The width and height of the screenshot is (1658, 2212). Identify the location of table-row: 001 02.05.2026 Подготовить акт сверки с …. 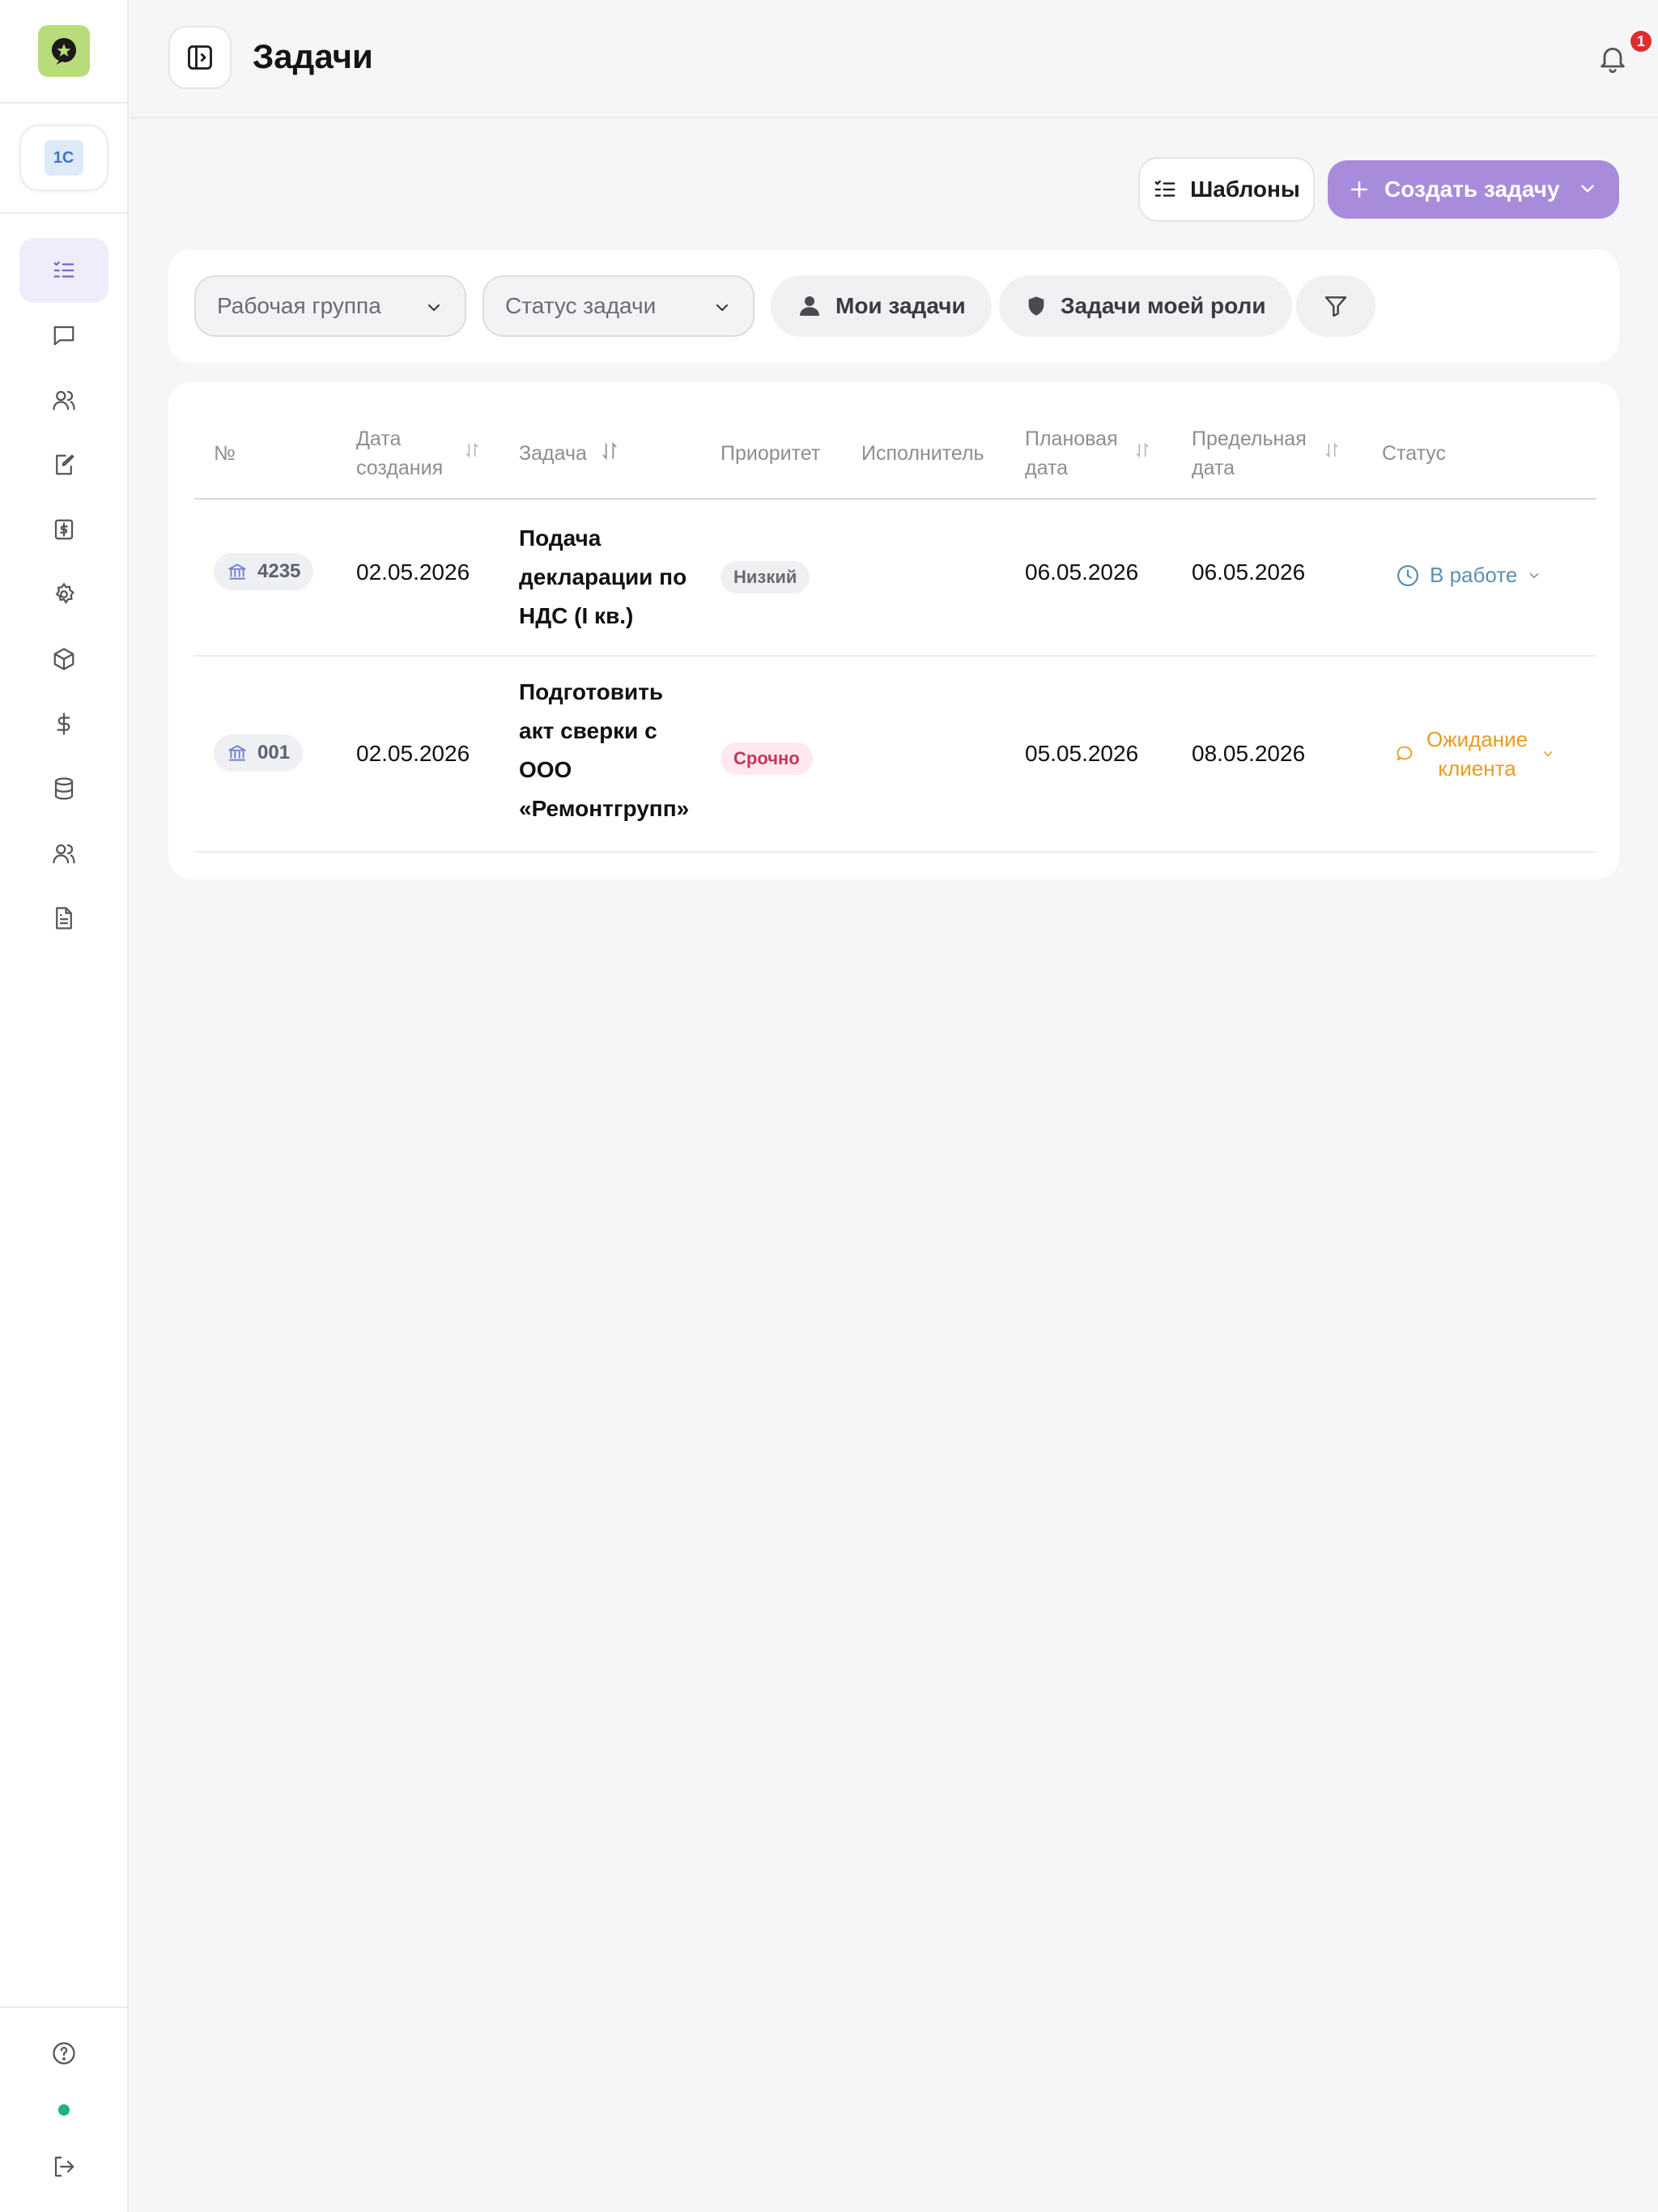
(893, 754).